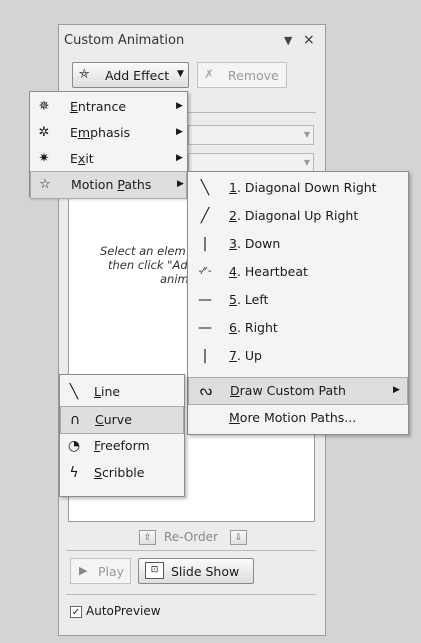  What do you see at coordinates (253, 327) in the screenshot?
I see `menu-item-label: 6. Right` at bounding box center [253, 327].